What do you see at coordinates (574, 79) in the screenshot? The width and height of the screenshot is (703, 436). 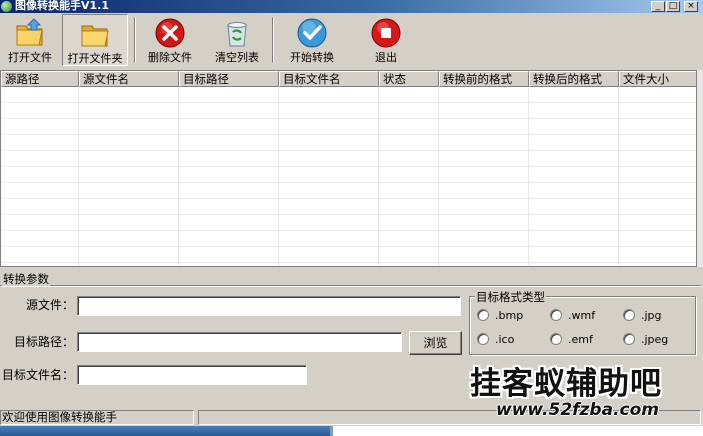 I see `column-header: 转换后的格式` at bounding box center [574, 79].